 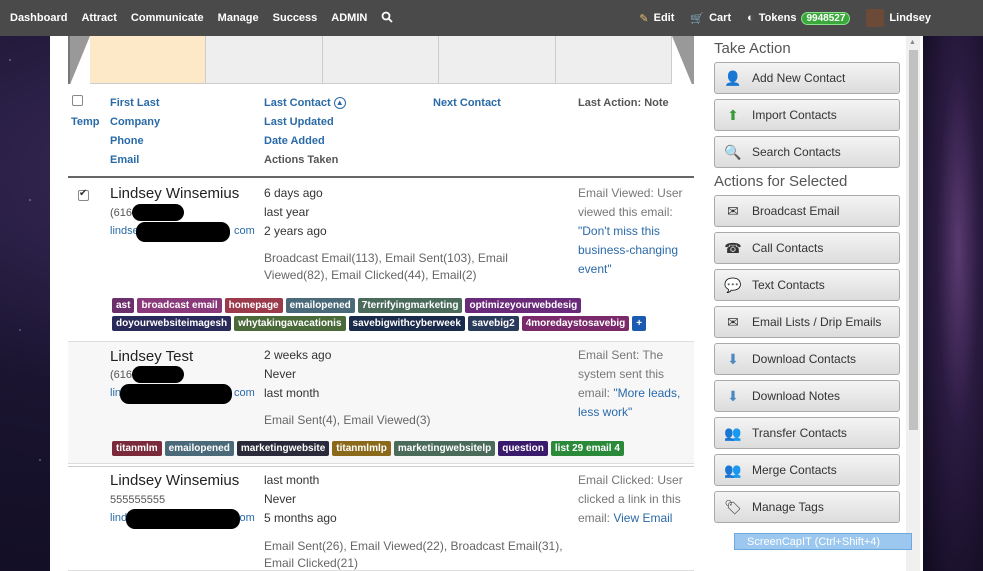 What do you see at coordinates (912, 42) in the screenshot?
I see `scroll-up-arrow-icon: ▲` at bounding box center [912, 42].